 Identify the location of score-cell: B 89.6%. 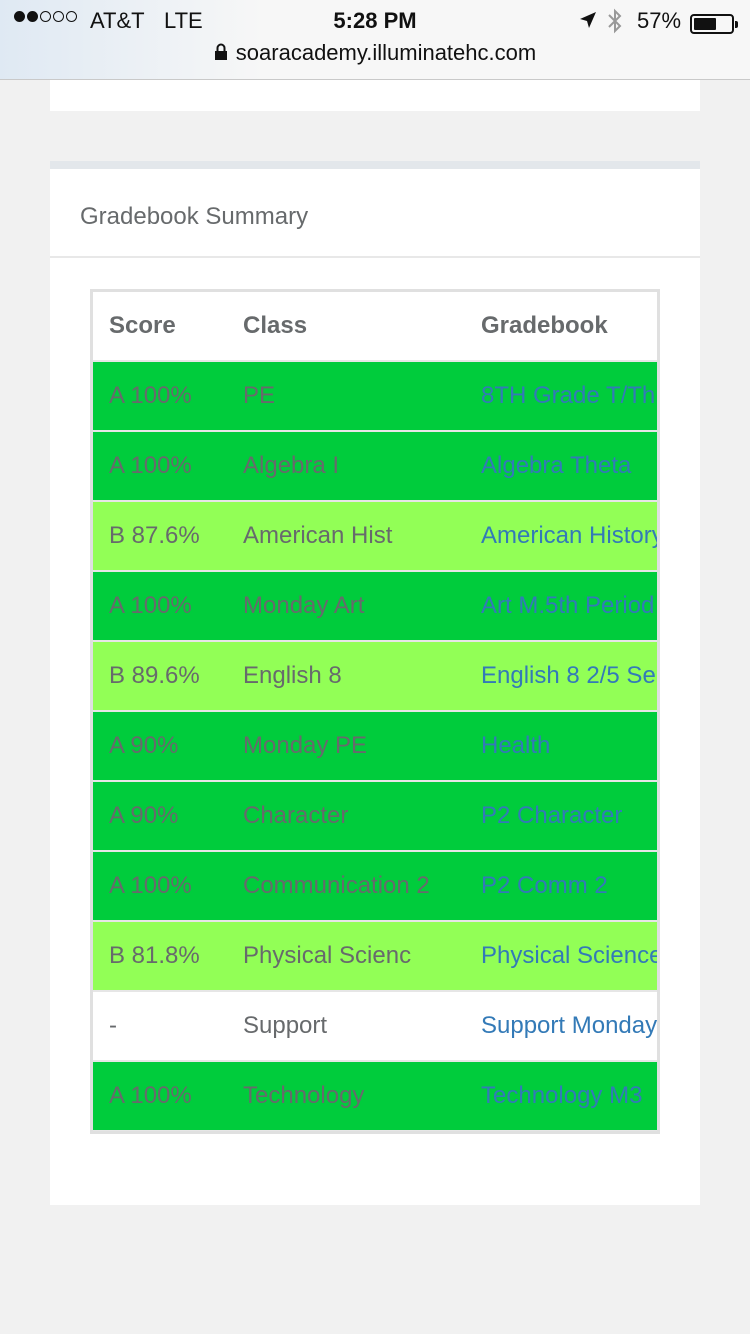
(160, 676).